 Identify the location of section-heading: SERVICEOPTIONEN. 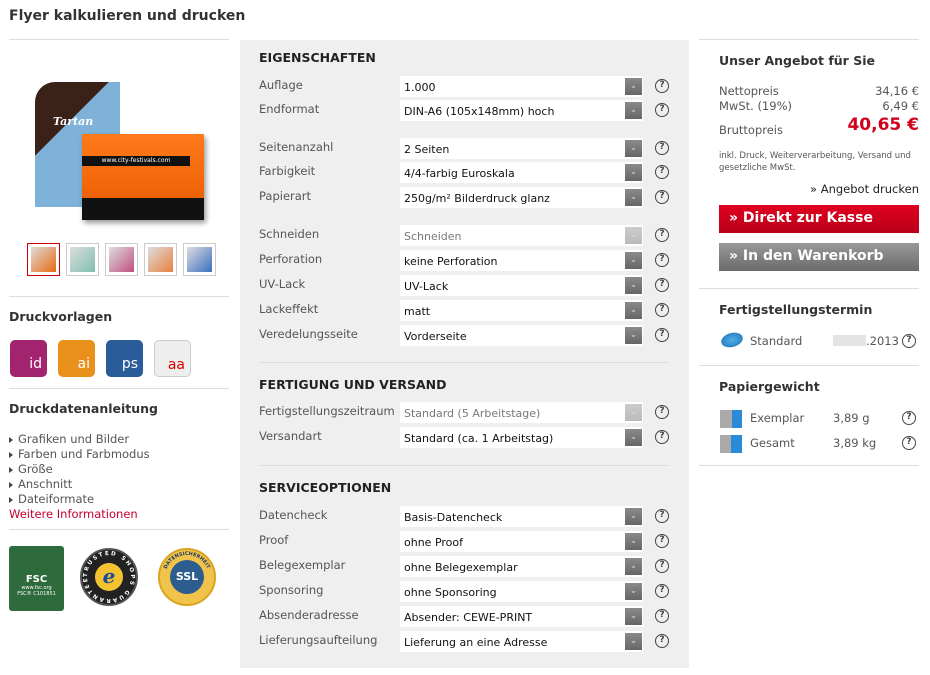
(325, 487).